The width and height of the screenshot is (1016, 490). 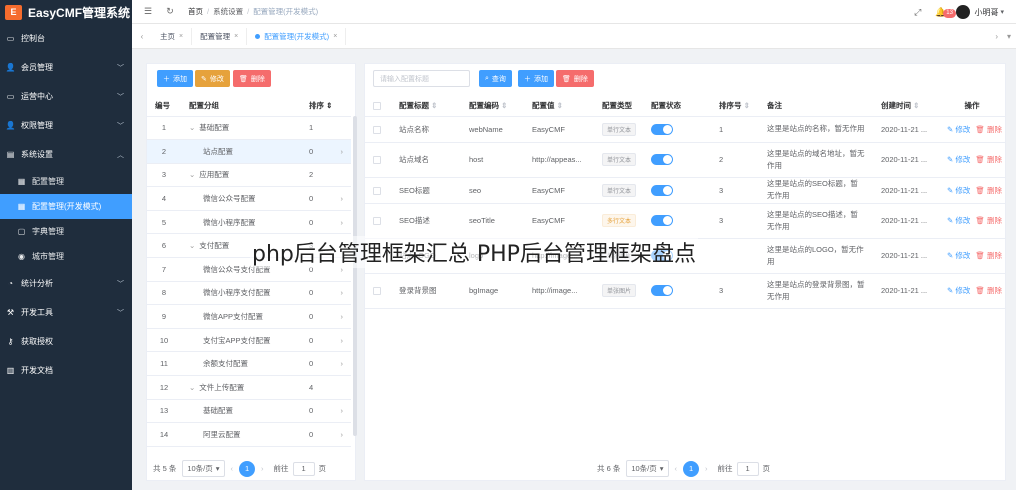 What do you see at coordinates (195, 11) in the screenshot?
I see `breadcrumb-home: 首页` at bounding box center [195, 11].